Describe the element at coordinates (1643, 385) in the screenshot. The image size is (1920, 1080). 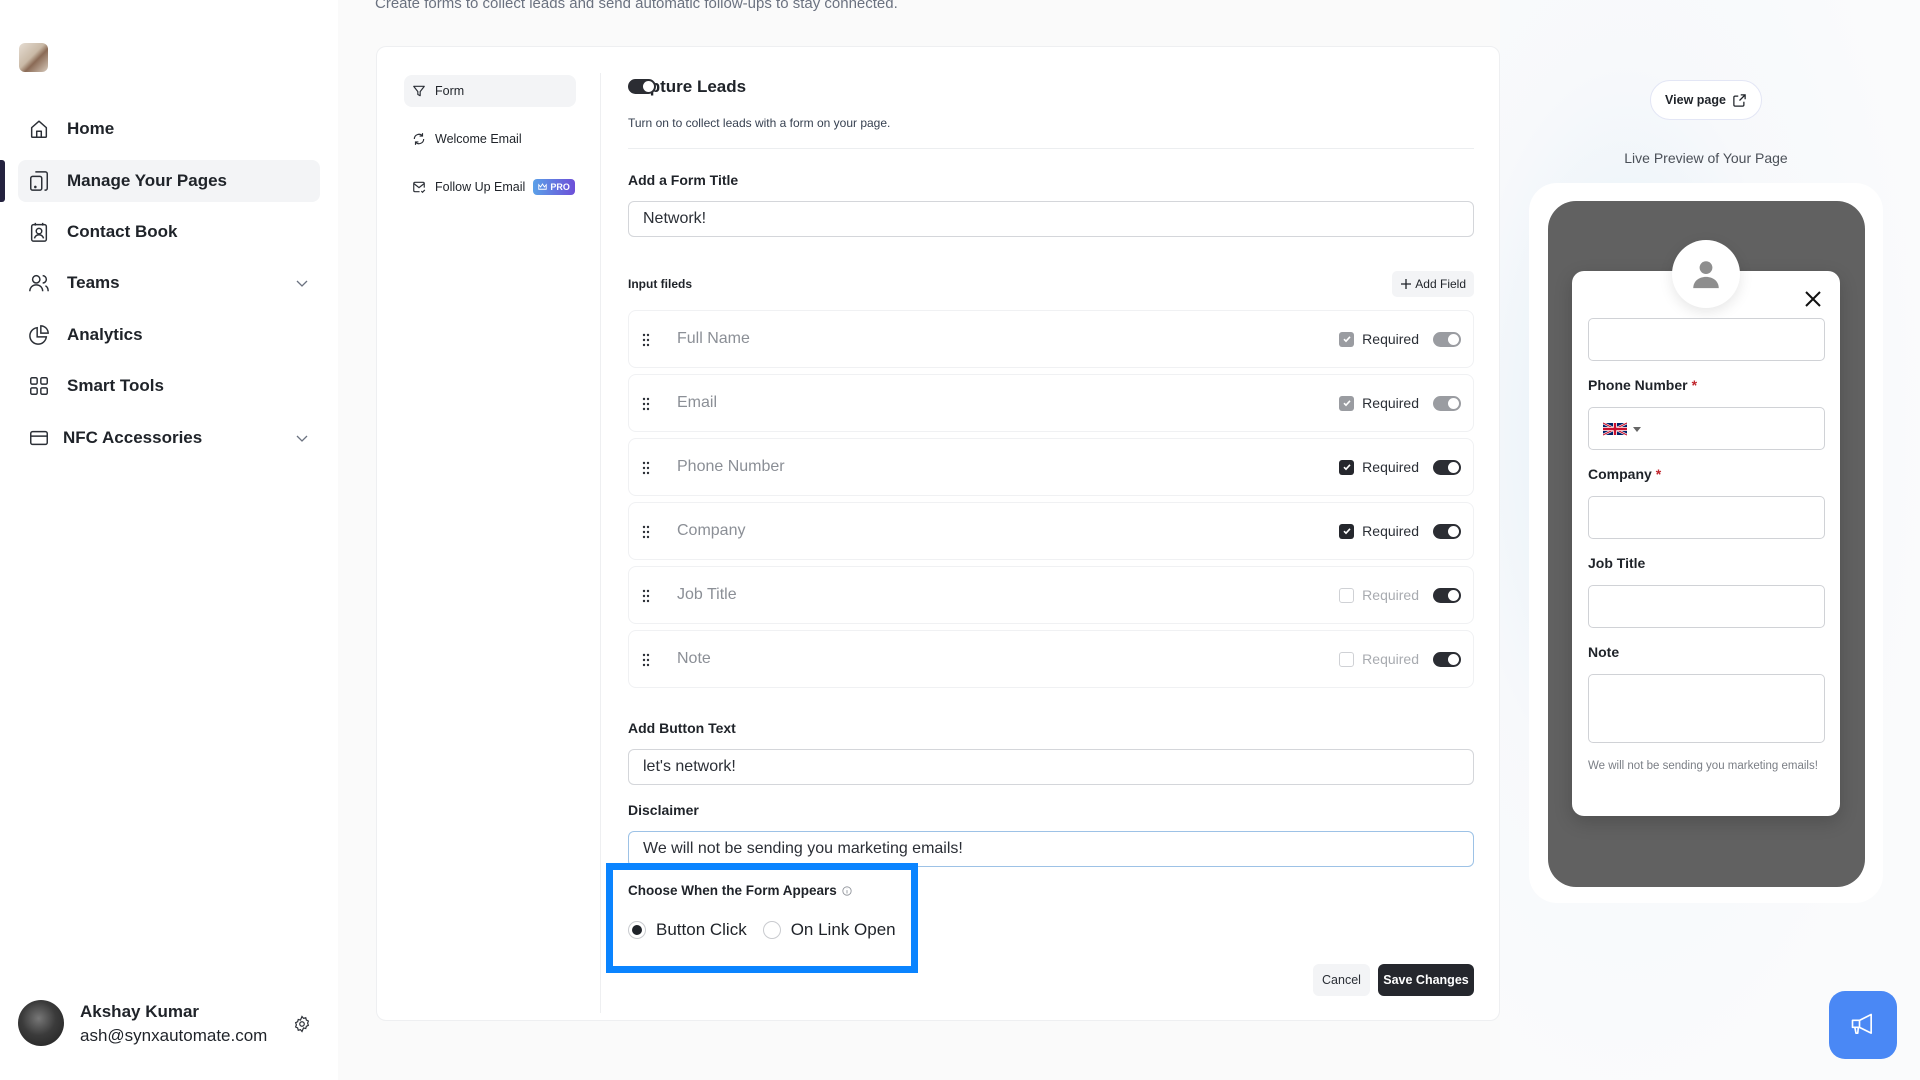
I see `preview-phone-label: Phone Number *` at that location.